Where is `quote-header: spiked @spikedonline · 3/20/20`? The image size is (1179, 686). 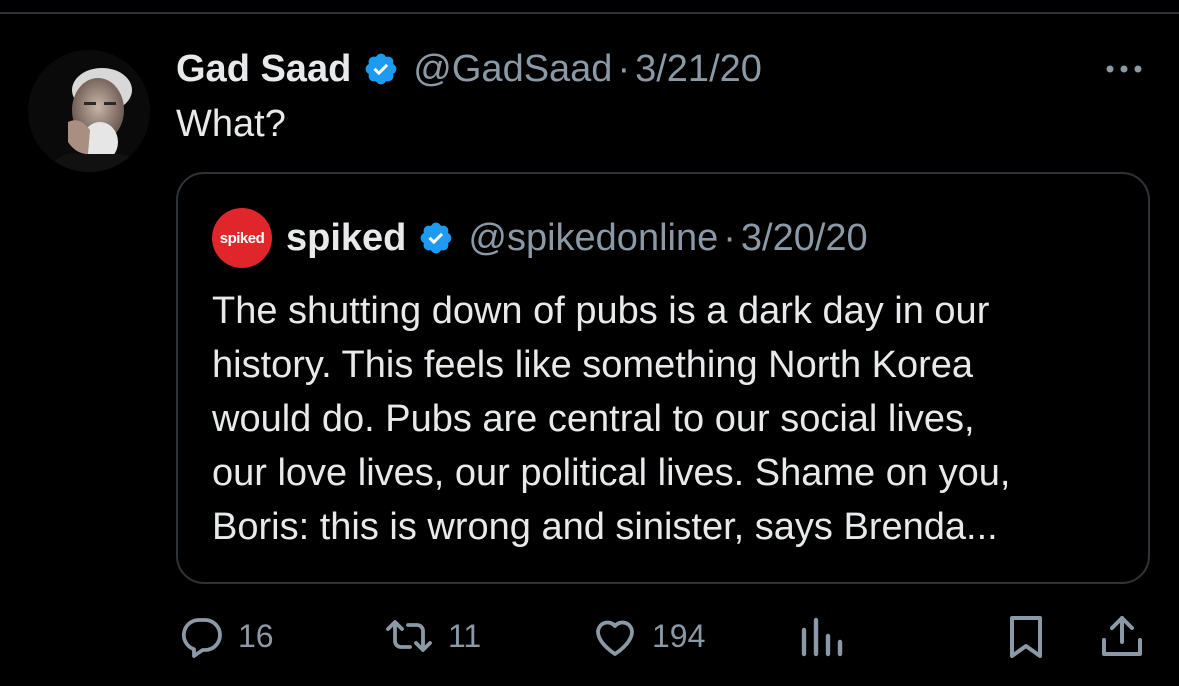
quote-header: spiked @spikedonline · 3/20/20 is located at coordinates (577, 238).